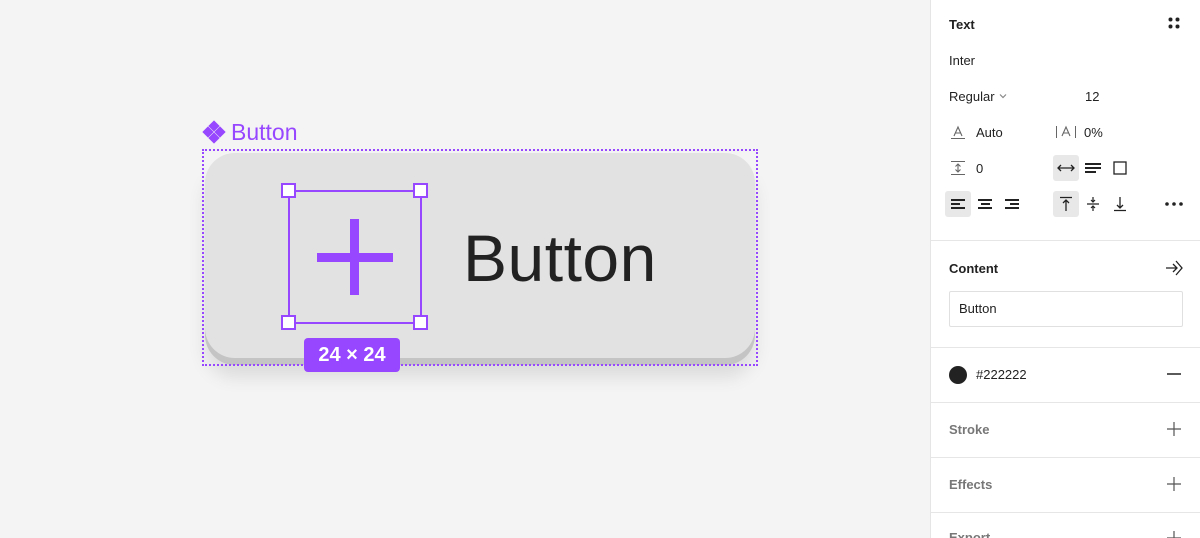 Image resolution: width=1200 pixels, height=538 pixels. Describe the element at coordinates (962, 24) in the screenshot. I see `text-section-title: Text` at that location.